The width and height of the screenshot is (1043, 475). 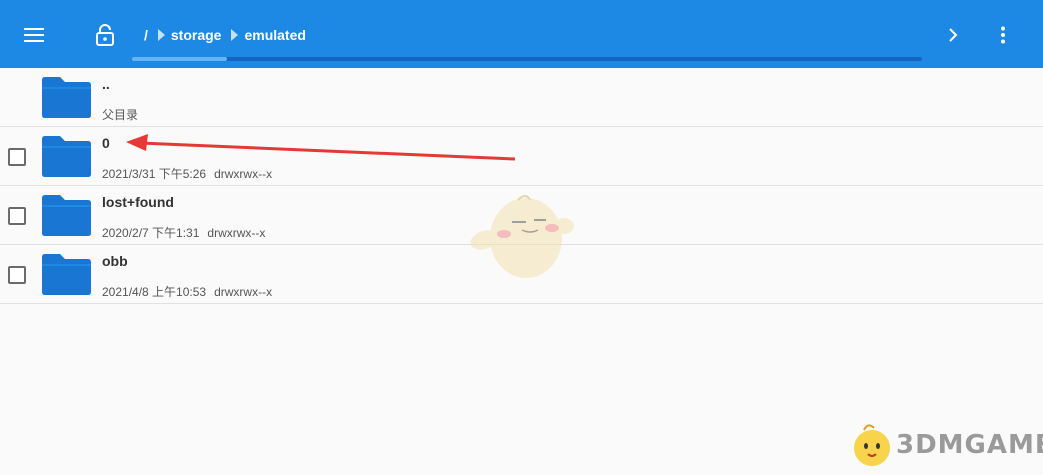 I want to click on chevron-right-icon, so click(x=953, y=35).